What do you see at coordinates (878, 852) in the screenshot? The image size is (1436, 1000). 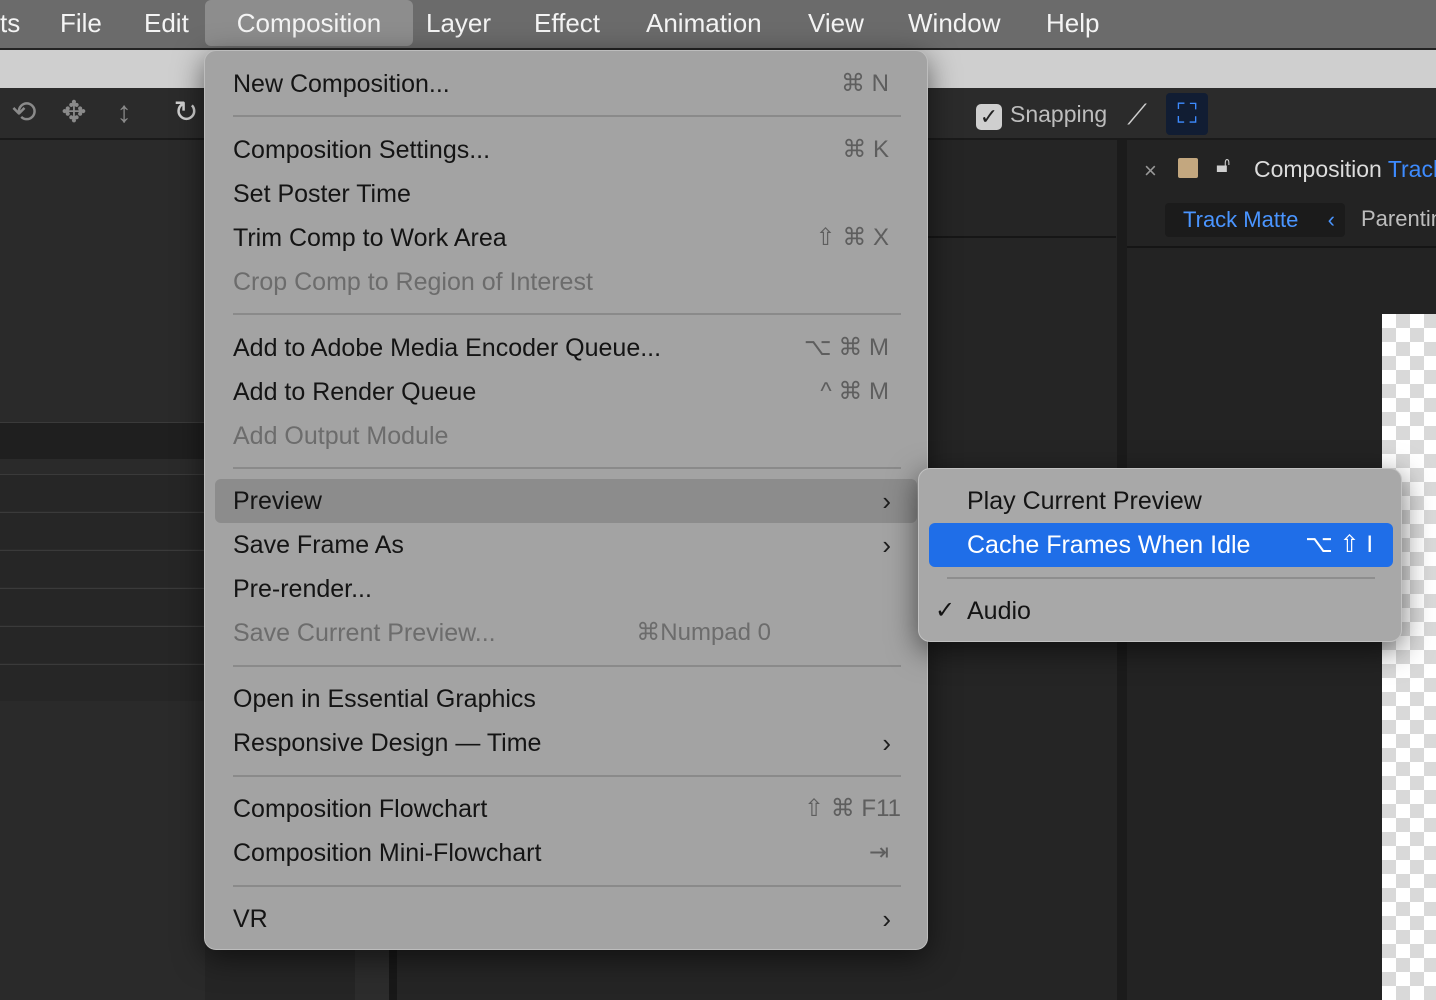 I see `item-shortcut: ⇥` at bounding box center [878, 852].